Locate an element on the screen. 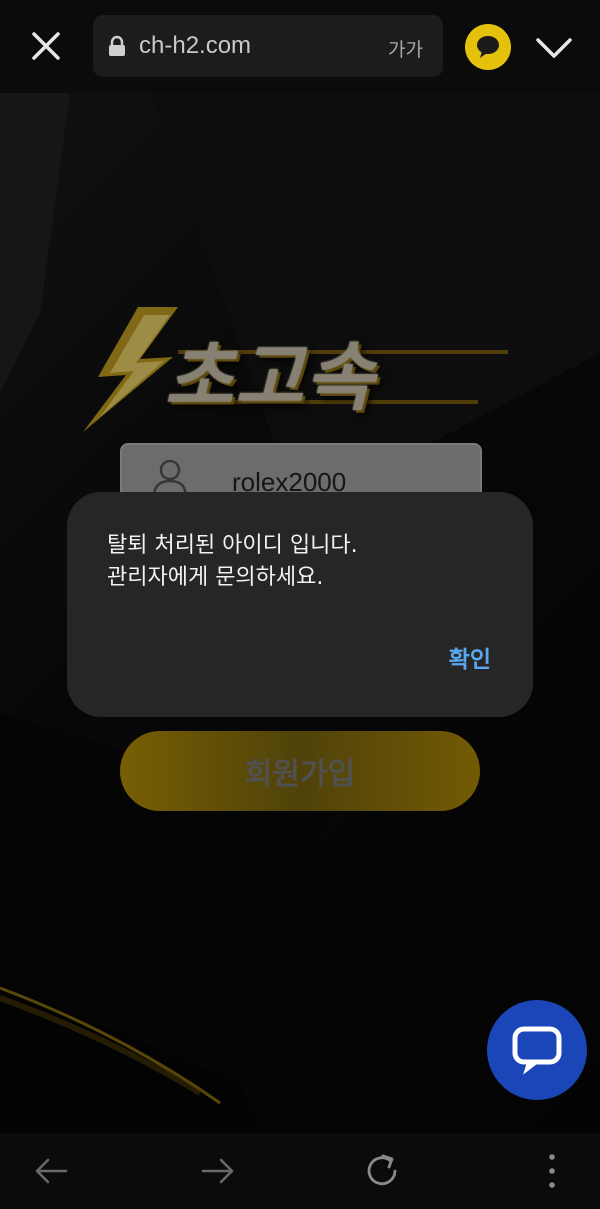 The width and height of the screenshot is (600, 1209). more-vert-icon is located at coordinates (552, 1171).